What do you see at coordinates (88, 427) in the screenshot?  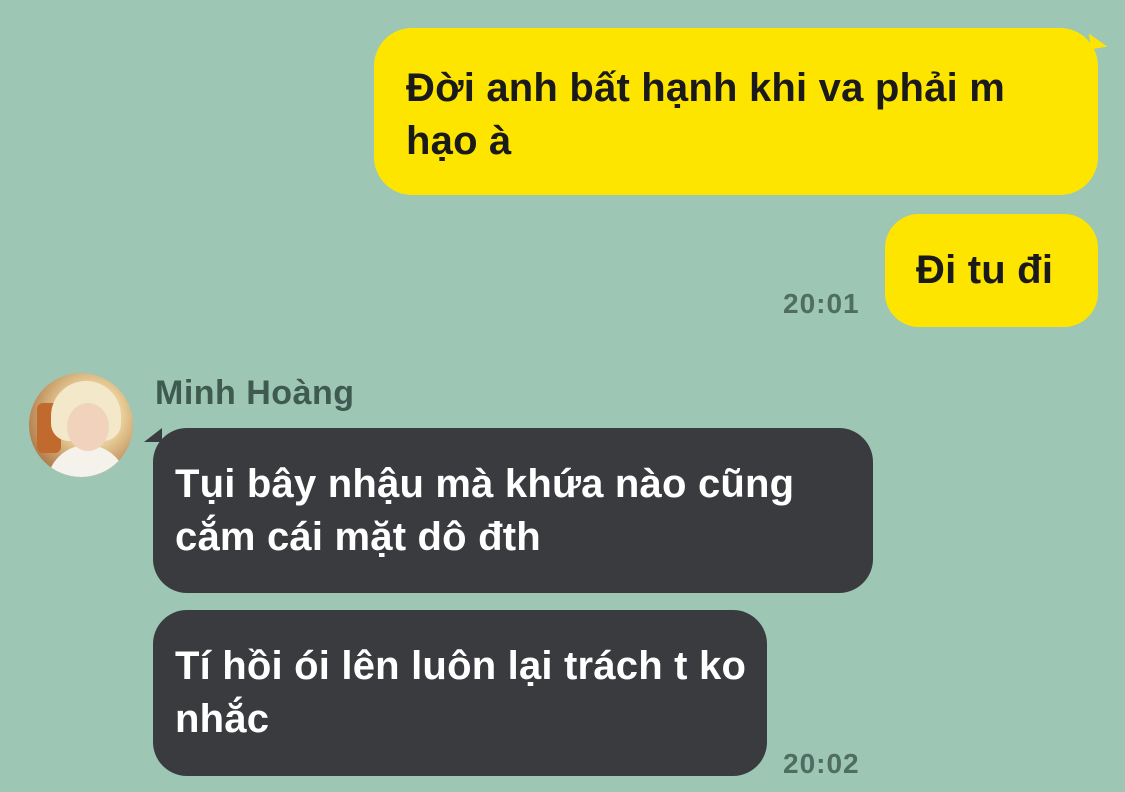 I see `avatar-photo-detail` at bounding box center [88, 427].